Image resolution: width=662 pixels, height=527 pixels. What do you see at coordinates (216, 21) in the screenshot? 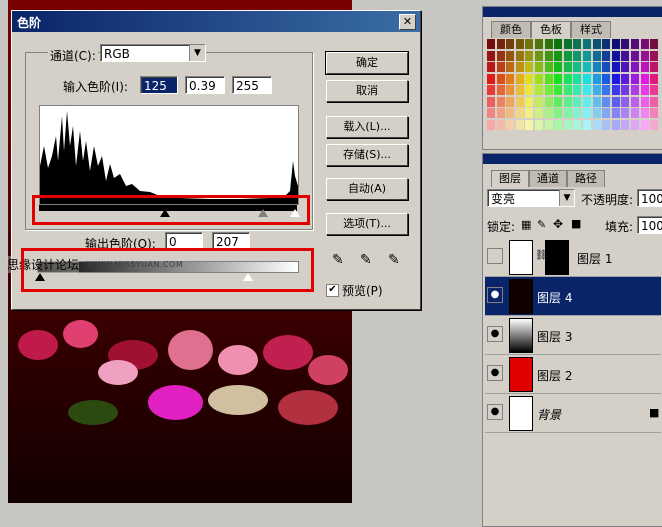
I see `dialog-titlebar: 色阶 ✕` at bounding box center [216, 21].